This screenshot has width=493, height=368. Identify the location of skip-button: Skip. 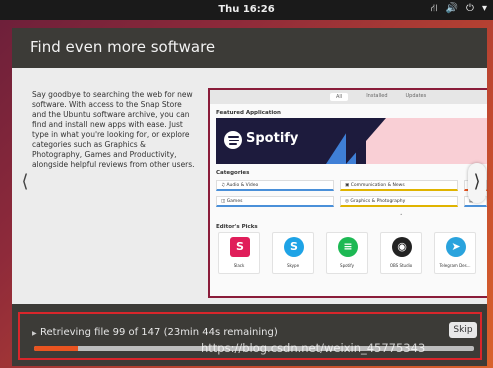
(463, 330).